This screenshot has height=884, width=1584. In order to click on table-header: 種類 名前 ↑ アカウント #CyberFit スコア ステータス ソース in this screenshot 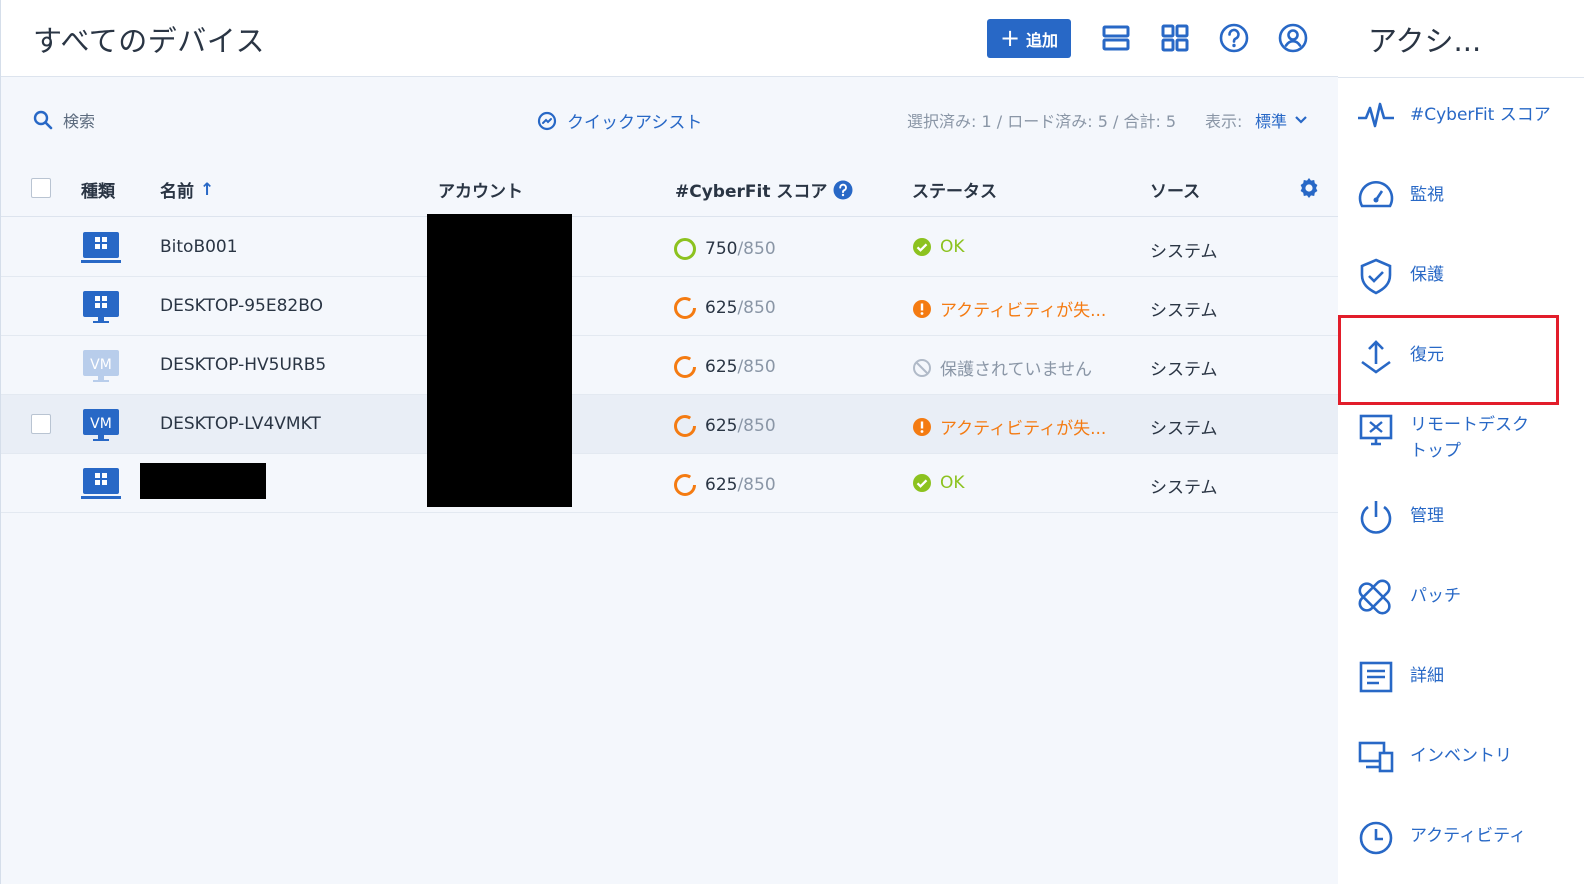, I will do `click(670, 187)`.